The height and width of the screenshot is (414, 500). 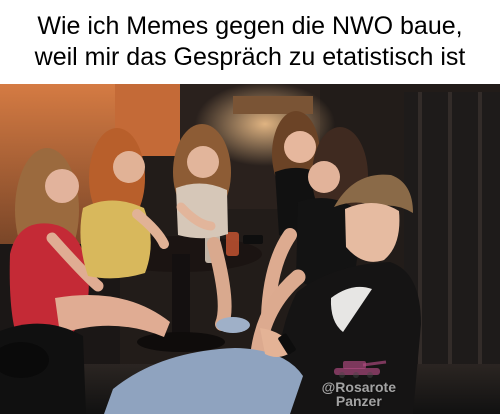 What do you see at coordinates (233, 325) in the screenshot?
I see `shoe` at bounding box center [233, 325].